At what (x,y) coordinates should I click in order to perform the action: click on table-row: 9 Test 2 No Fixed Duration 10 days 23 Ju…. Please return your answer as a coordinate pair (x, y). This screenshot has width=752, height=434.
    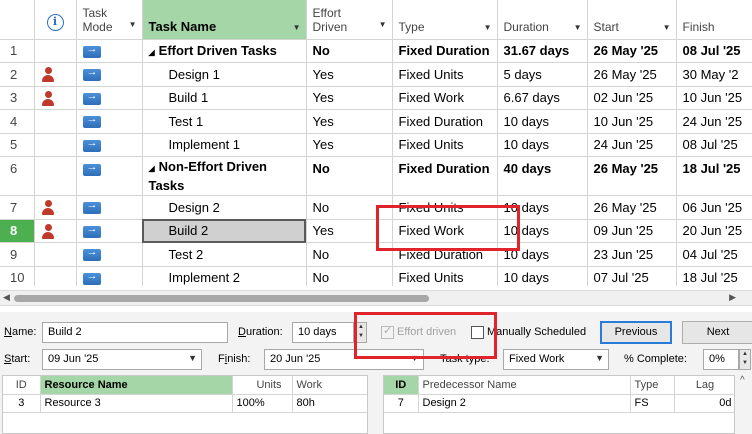
    Looking at the image, I should click on (376, 254).